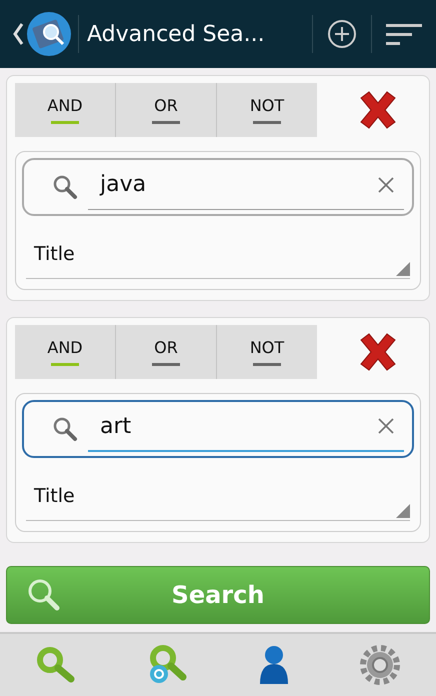 Image resolution: width=436 pixels, height=696 pixels. What do you see at coordinates (18, 34) in the screenshot?
I see `back-icon` at bounding box center [18, 34].